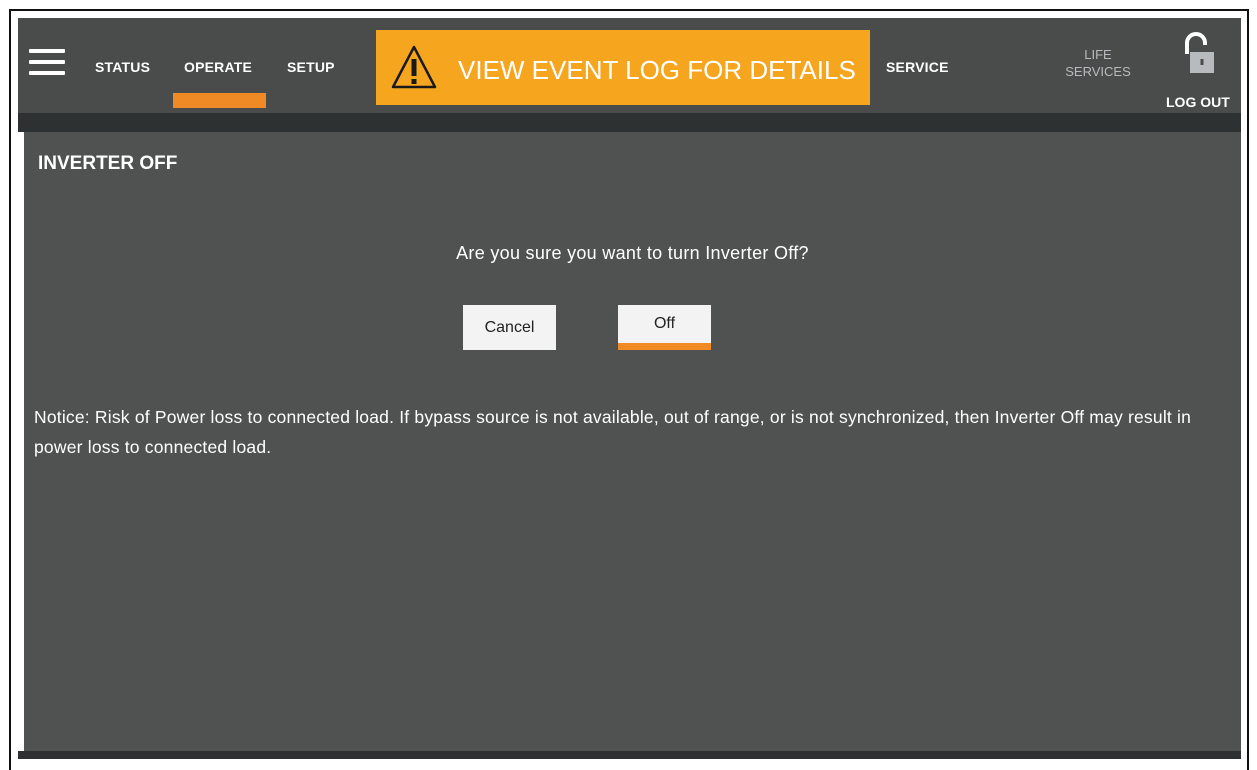 Image resolution: width=1257 pixels, height=770 pixels. I want to click on page-title: INVERTER OFF, so click(108, 163).